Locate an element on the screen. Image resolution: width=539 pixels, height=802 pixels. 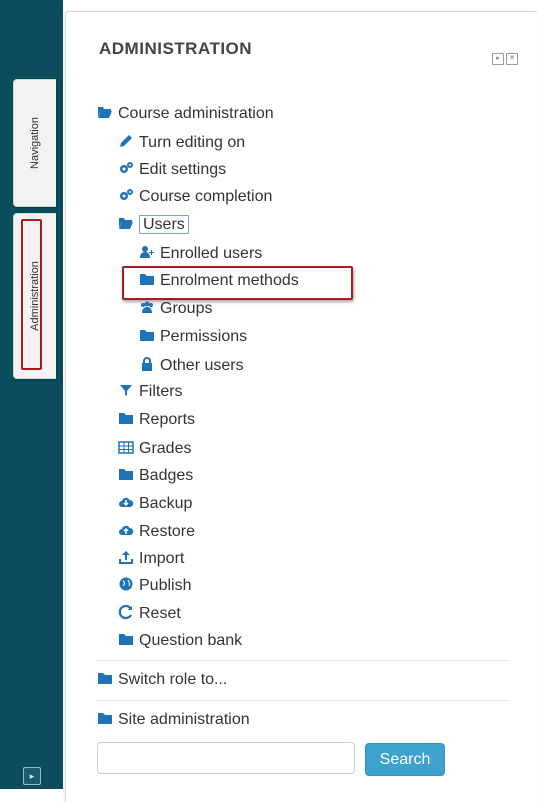
search-button: Search is located at coordinates (405, 759).